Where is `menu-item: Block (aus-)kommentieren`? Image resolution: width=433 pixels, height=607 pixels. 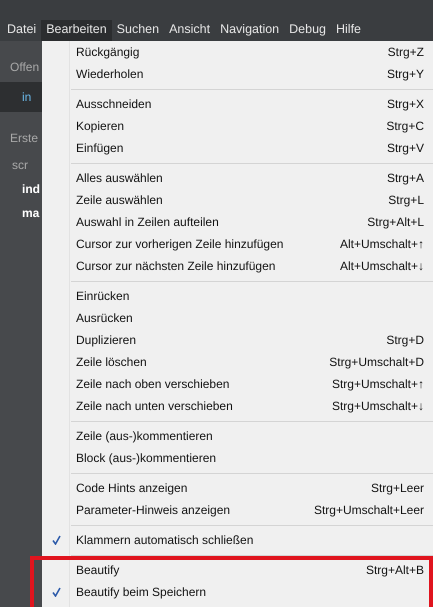
menu-item: Block (aus-)kommentieren is located at coordinates (237, 458).